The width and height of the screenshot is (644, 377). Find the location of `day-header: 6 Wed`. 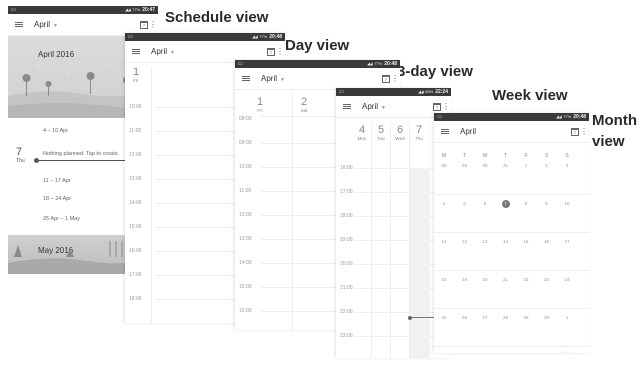

day-header: 6 Wed is located at coordinates (400, 133).